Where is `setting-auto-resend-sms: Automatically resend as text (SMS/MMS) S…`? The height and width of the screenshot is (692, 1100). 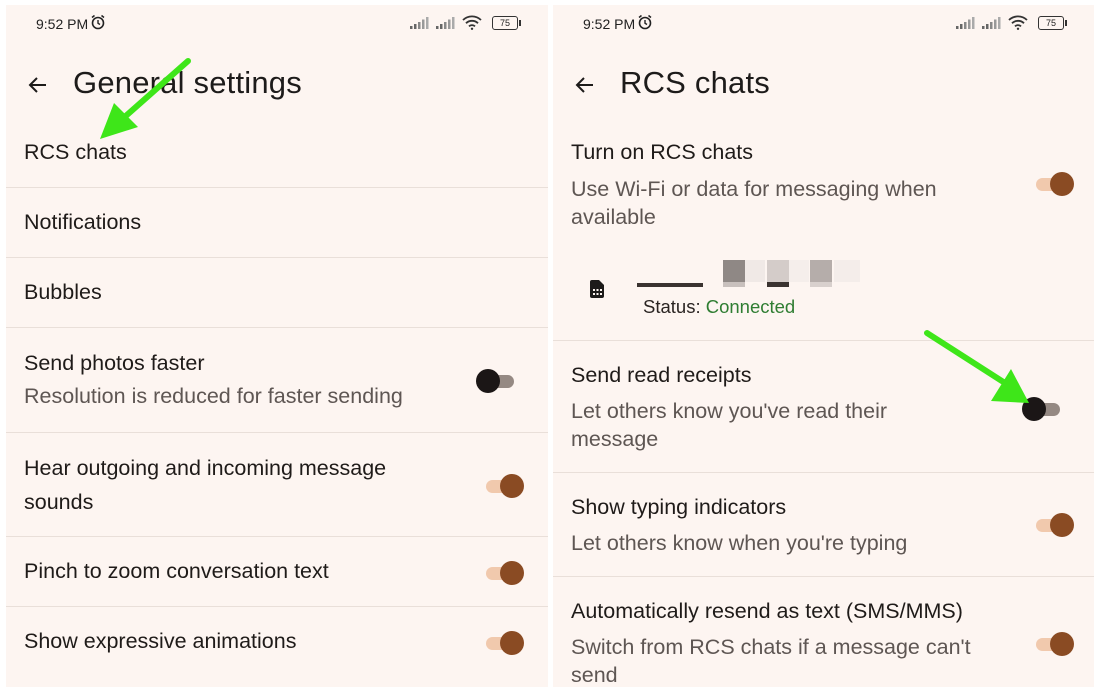
setting-auto-resend-sms: Automatically resend as text (SMS/MMS) S… is located at coordinates (823, 631).